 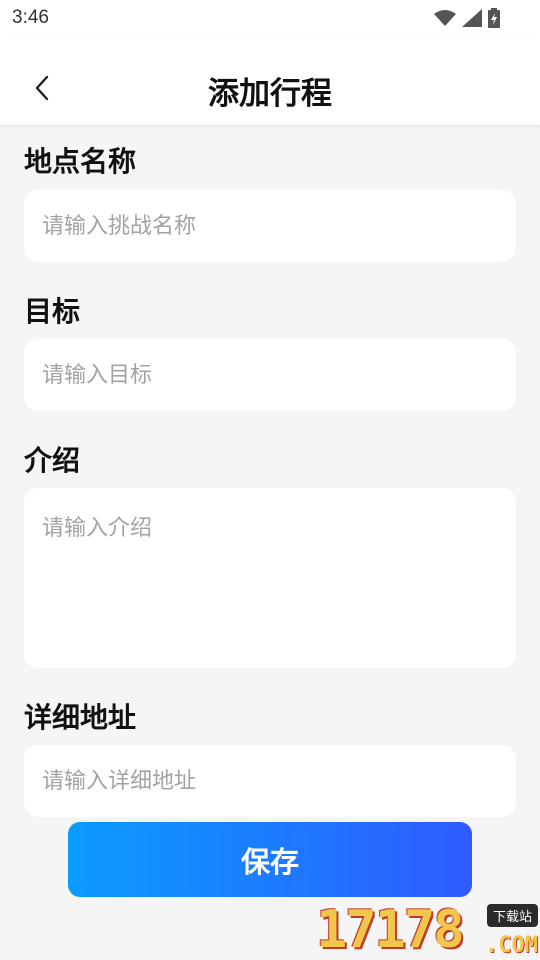 I want to click on target-input, so click(x=270, y=375).